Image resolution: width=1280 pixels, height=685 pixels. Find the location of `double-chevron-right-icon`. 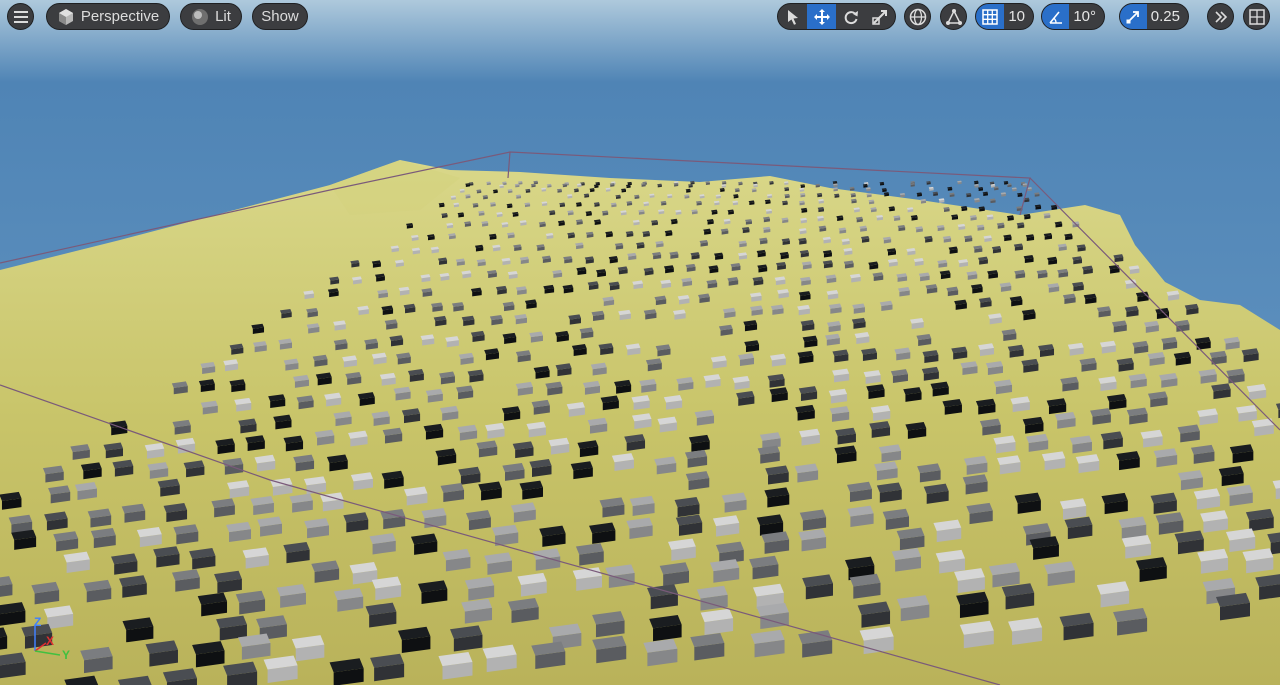

double-chevron-right-icon is located at coordinates (1220, 16).